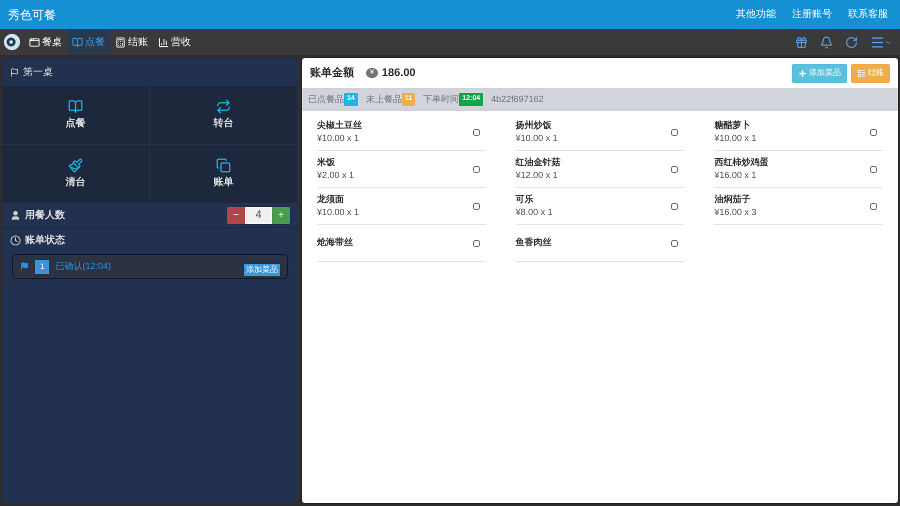  What do you see at coordinates (326, 162) in the screenshot?
I see `dish-name: 米饭` at bounding box center [326, 162].